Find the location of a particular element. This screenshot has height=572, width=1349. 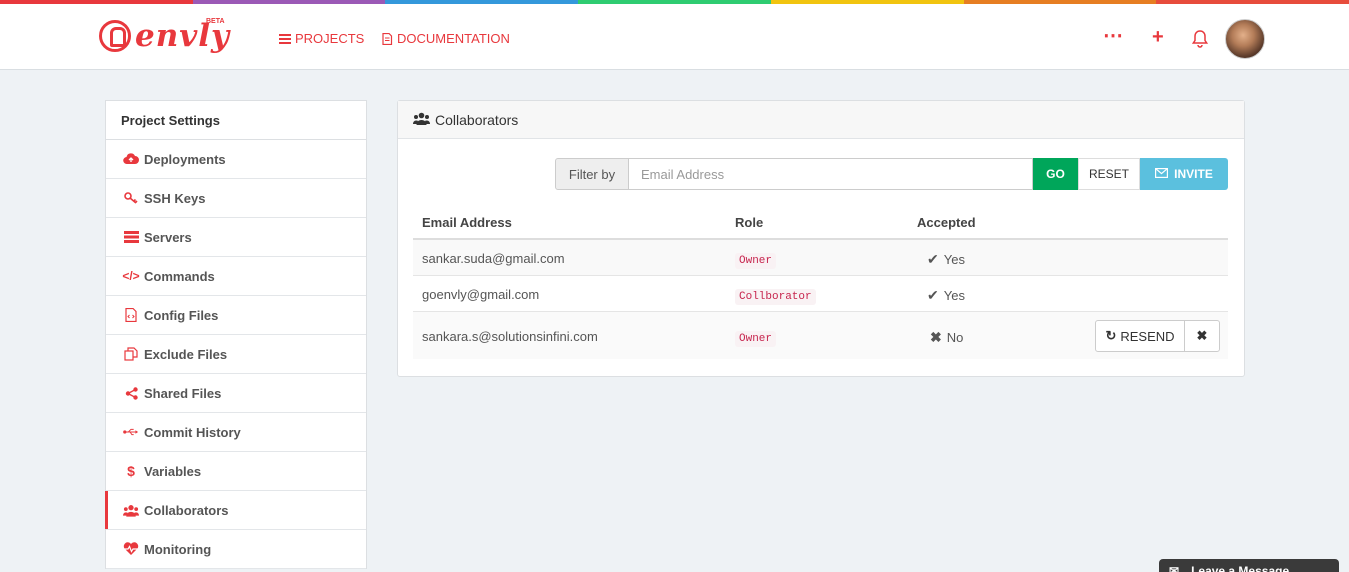

resend-label: RESEND is located at coordinates (1147, 336).